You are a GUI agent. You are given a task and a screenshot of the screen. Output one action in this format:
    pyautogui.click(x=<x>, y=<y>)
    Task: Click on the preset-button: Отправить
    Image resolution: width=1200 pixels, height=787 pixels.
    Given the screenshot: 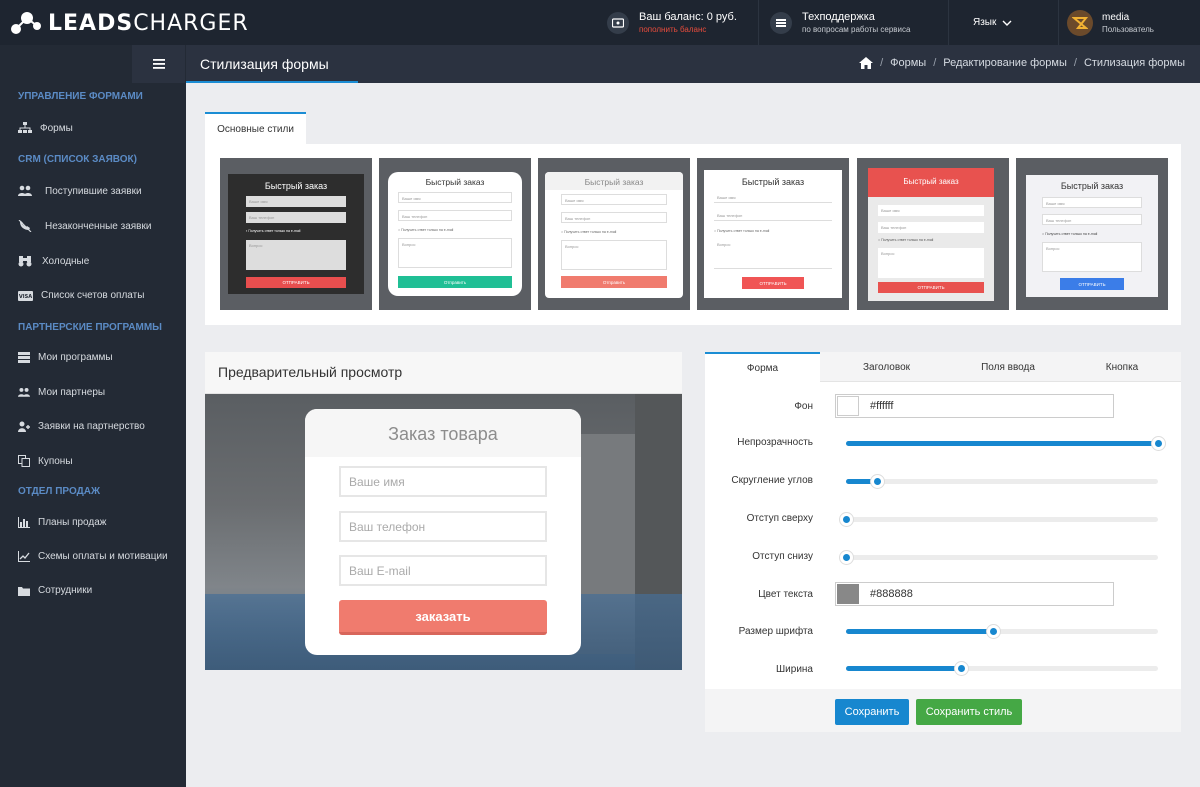 What is the action you would take?
    pyautogui.click(x=455, y=282)
    